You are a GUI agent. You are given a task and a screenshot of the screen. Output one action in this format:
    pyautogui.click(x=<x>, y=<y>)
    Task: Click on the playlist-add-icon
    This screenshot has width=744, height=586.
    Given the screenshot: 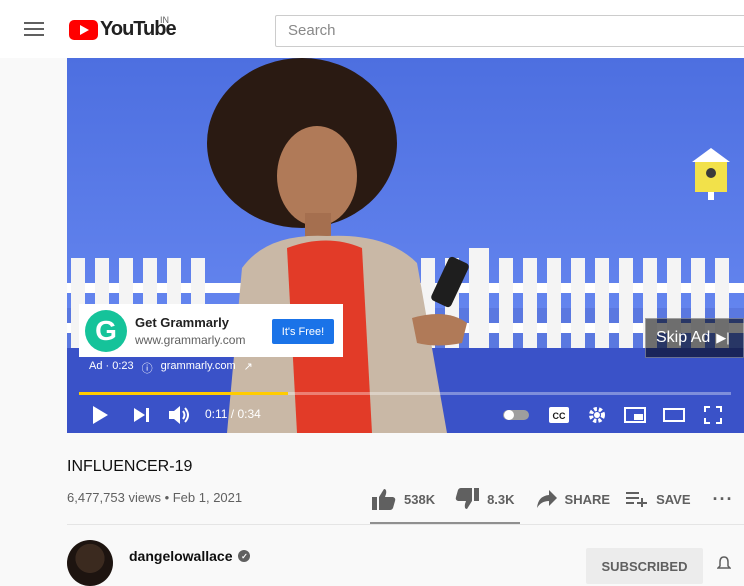 What is the action you would take?
    pyautogui.click(x=637, y=499)
    